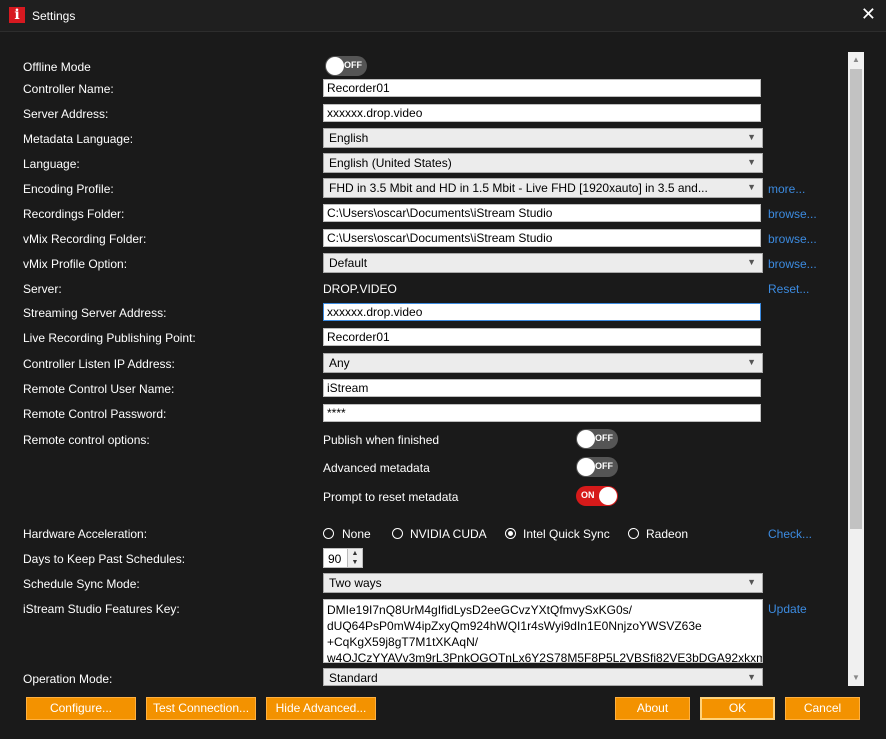 The width and height of the screenshot is (886, 739). I want to click on radio-intel-quick-sync, so click(510, 533).